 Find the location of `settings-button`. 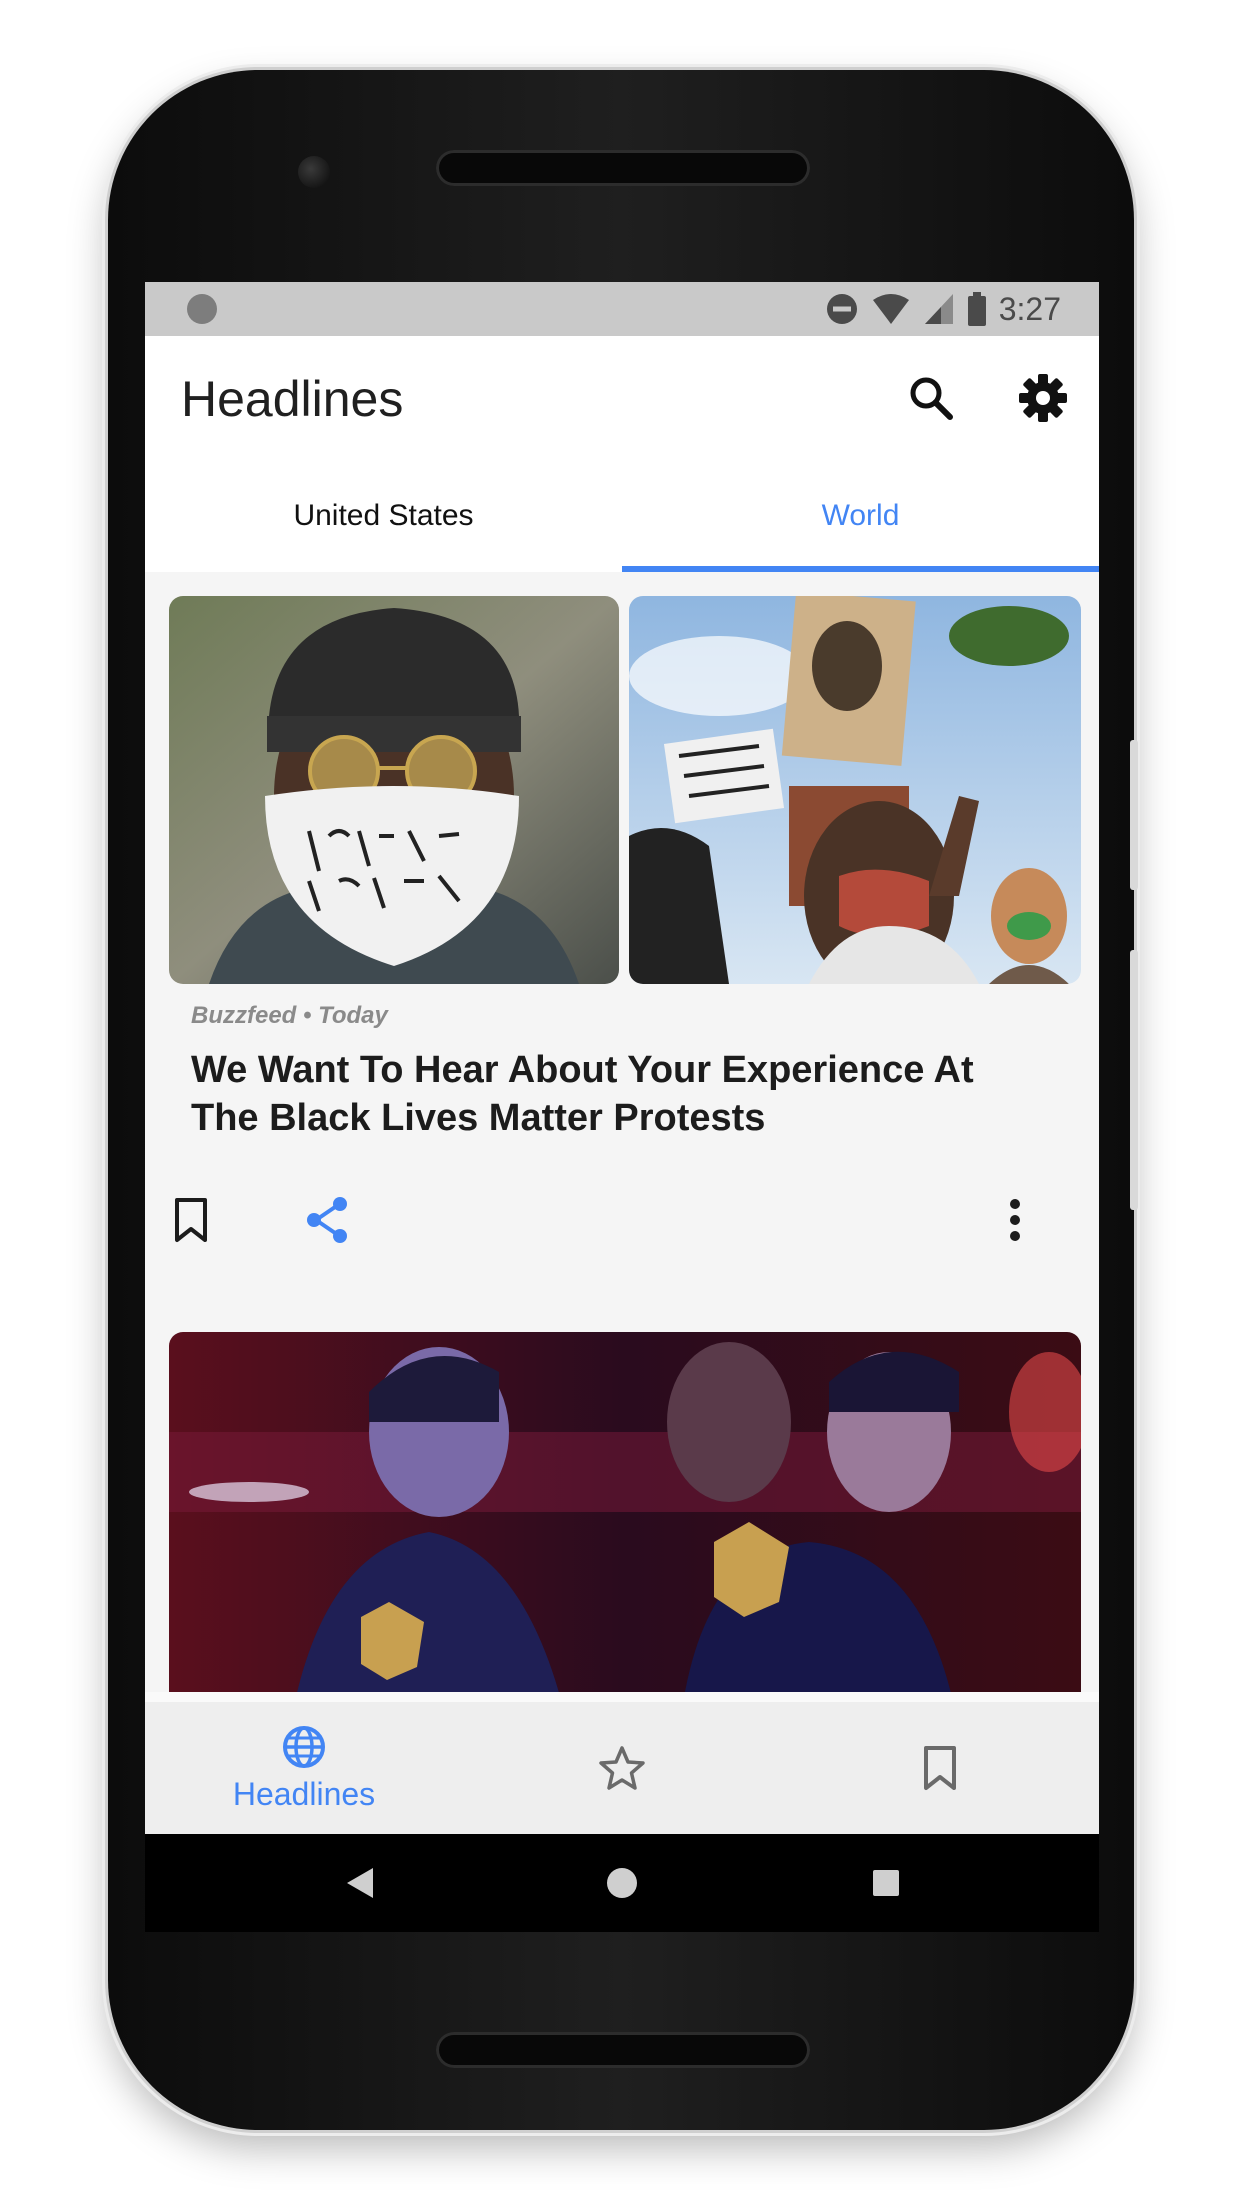

settings-button is located at coordinates (1043, 398).